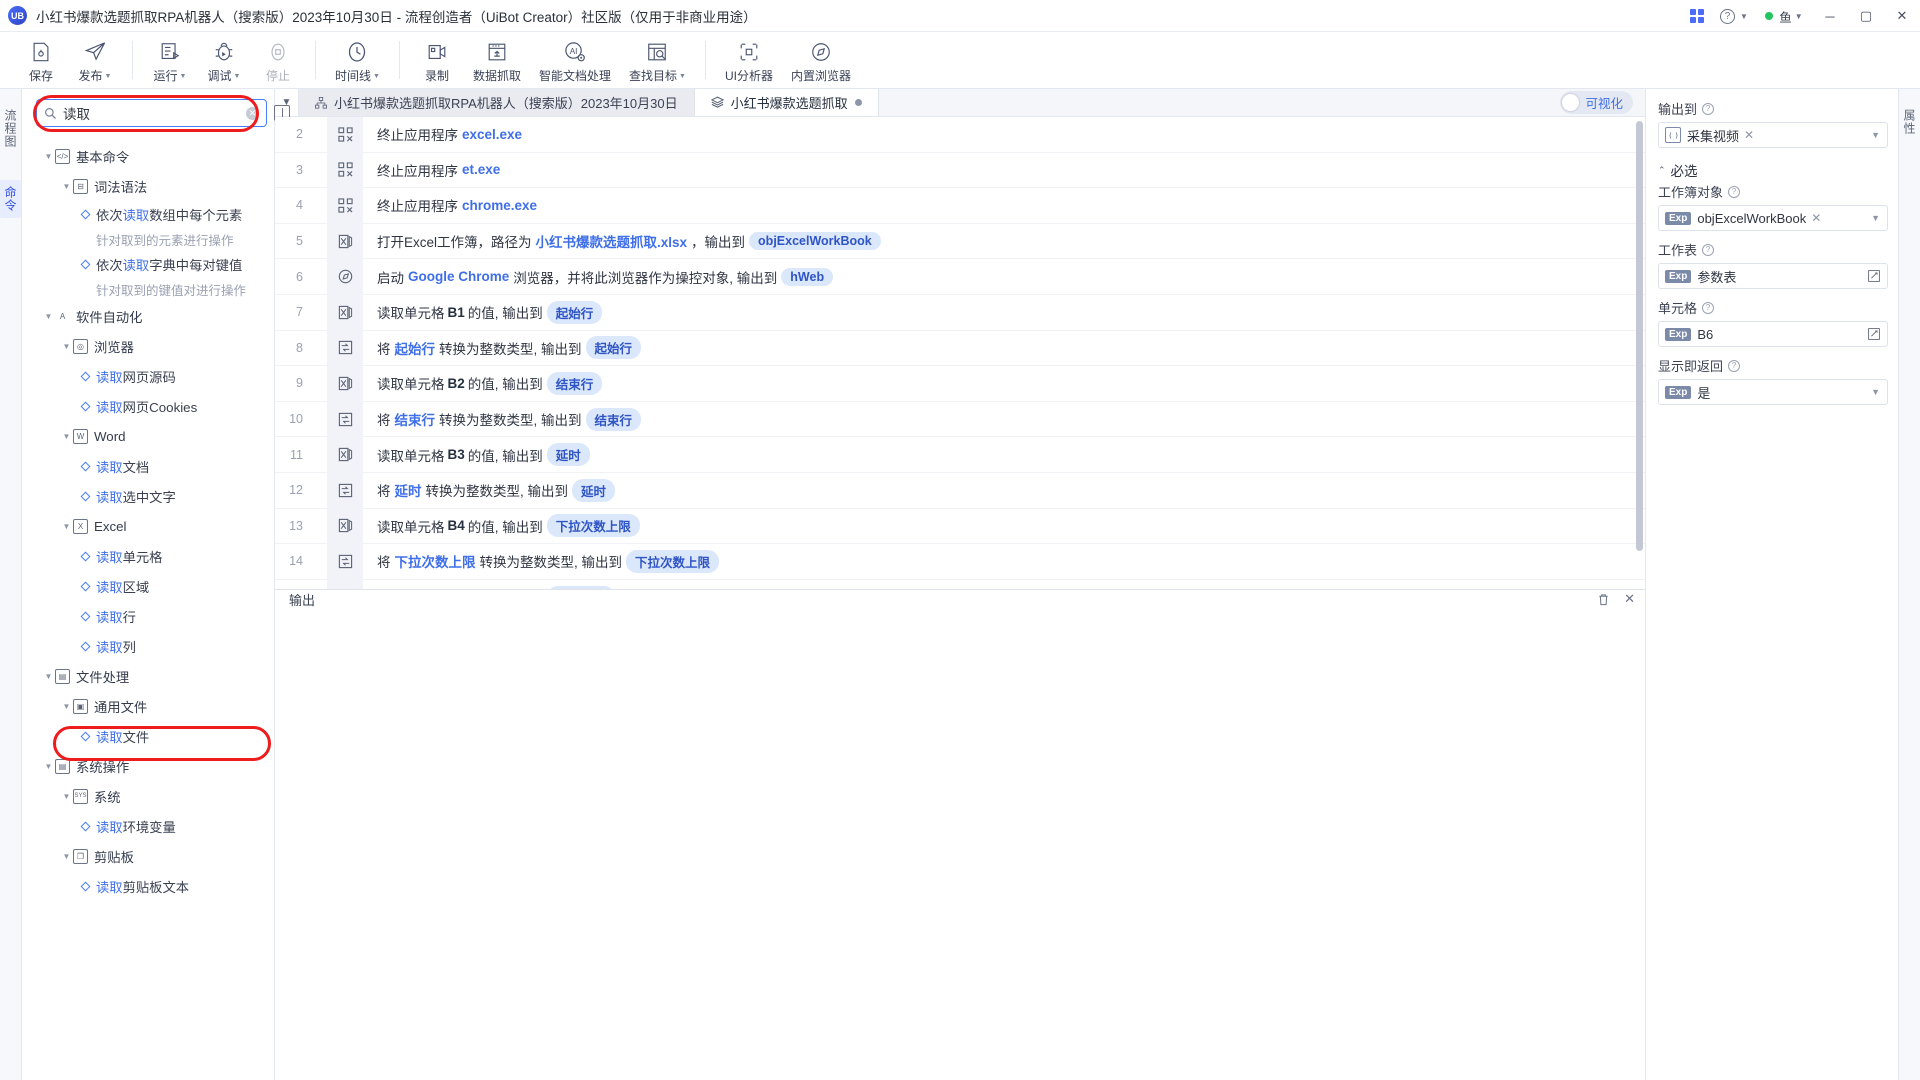 The height and width of the screenshot is (1080, 1920). What do you see at coordinates (10, 128) in the screenshot?
I see `rail-tab-flowchart: 流程图` at bounding box center [10, 128].